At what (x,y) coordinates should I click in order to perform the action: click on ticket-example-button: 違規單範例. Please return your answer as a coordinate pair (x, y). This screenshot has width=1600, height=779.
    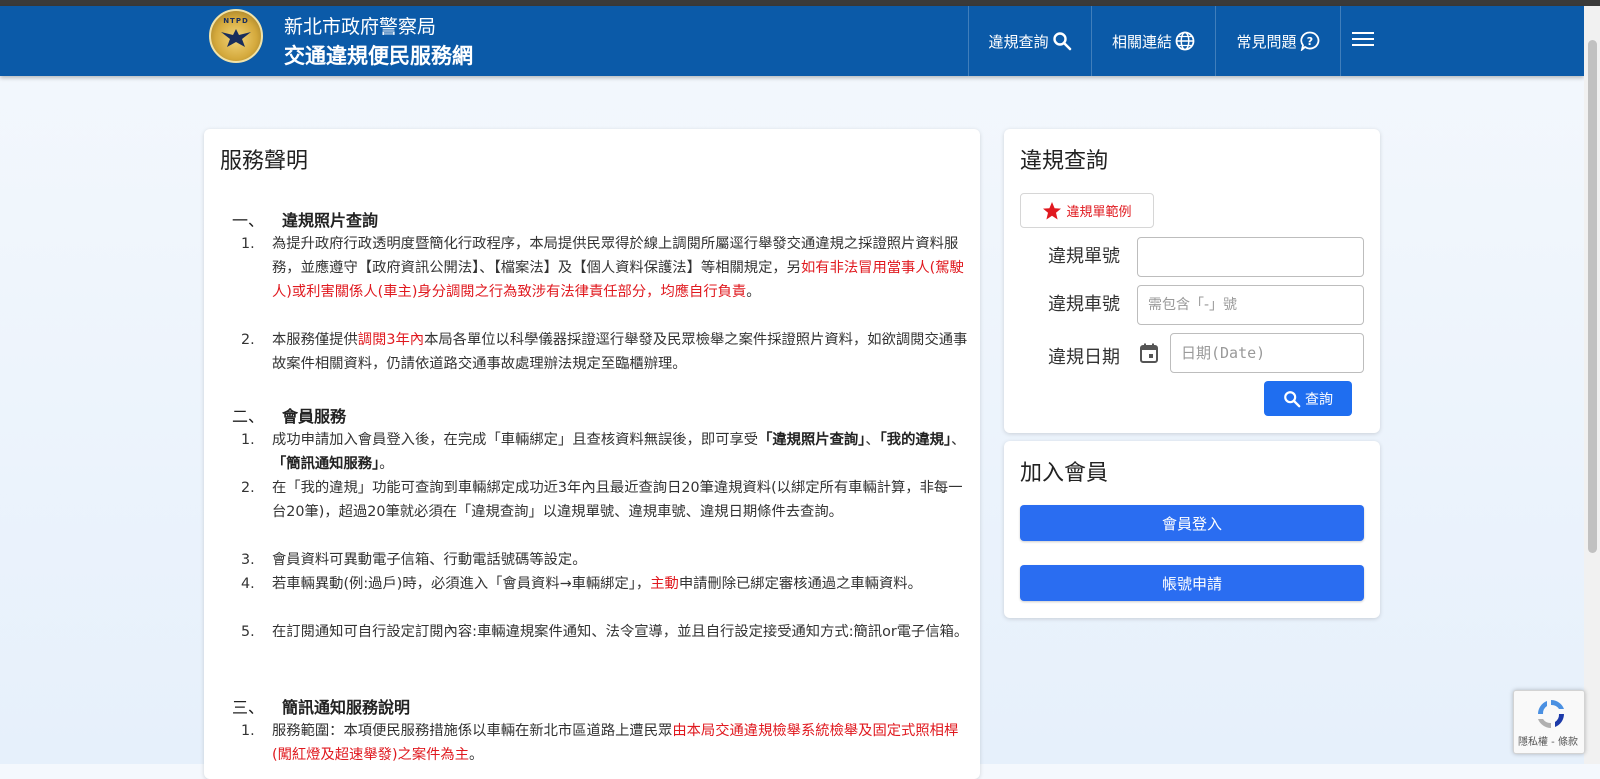
    Looking at the image, I should click on (1087, 210).